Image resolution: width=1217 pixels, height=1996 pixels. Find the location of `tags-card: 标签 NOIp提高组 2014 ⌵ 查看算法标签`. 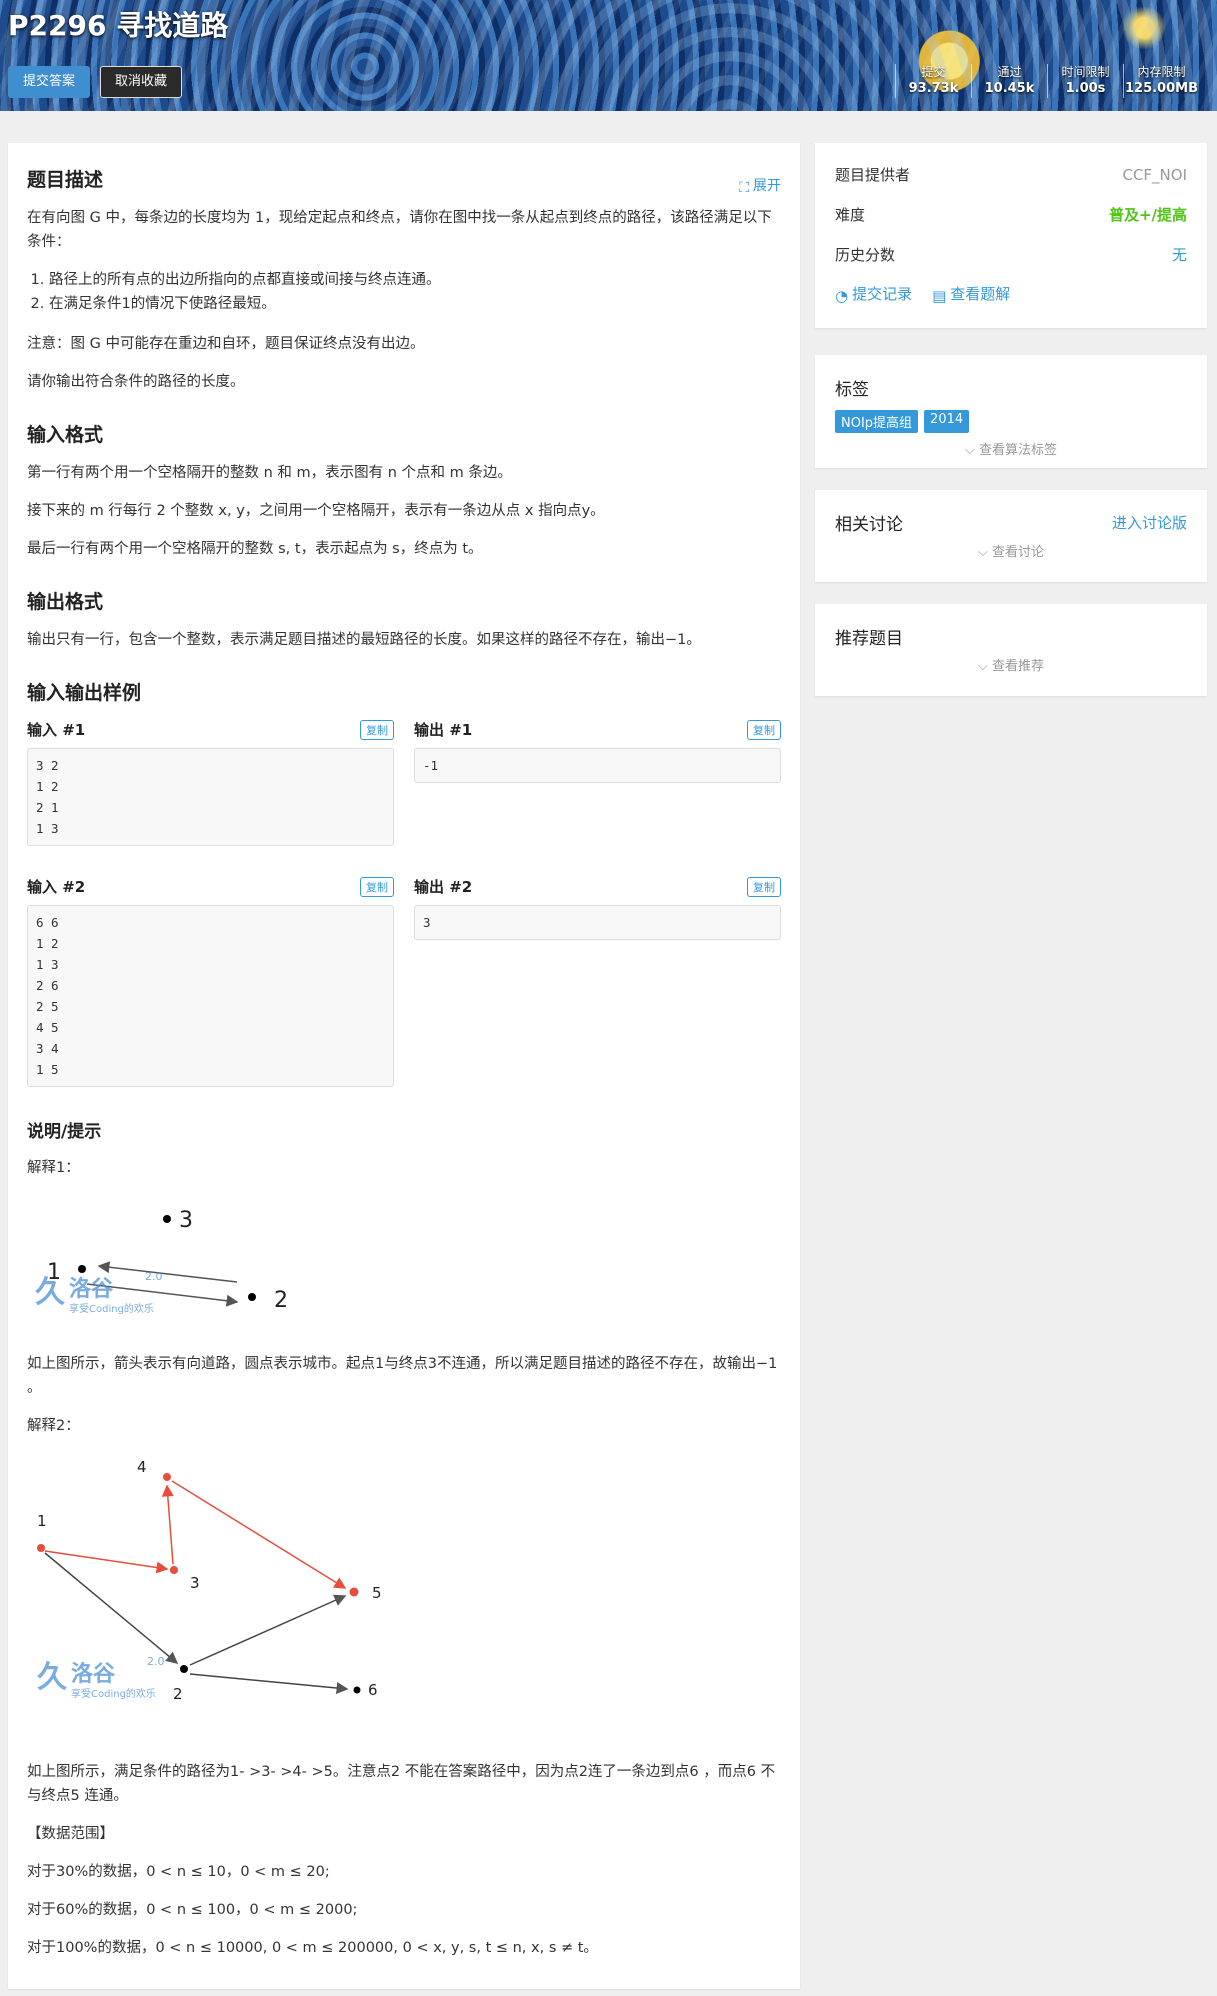

tags-card: 标签 NOIp提高组 2014 ⌵ 查看算法标签 is located at coordinates (1011, 411).